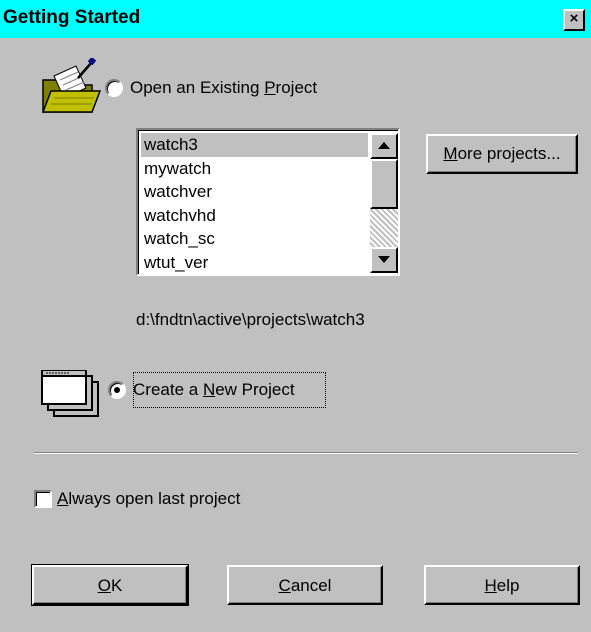  Describe the element at coordinates (223, 88) in the screenshot. I see `open-existing-label: Open an Existing Project` at that location.